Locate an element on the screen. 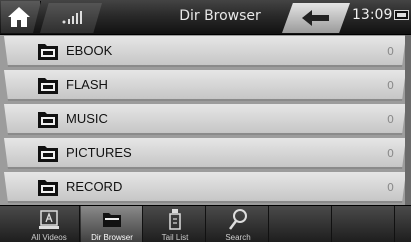 Image resolution: width=411 pixels, height=242 pixels. tab-dir-browser: Dir Browser is located at coordinates (112, 224).